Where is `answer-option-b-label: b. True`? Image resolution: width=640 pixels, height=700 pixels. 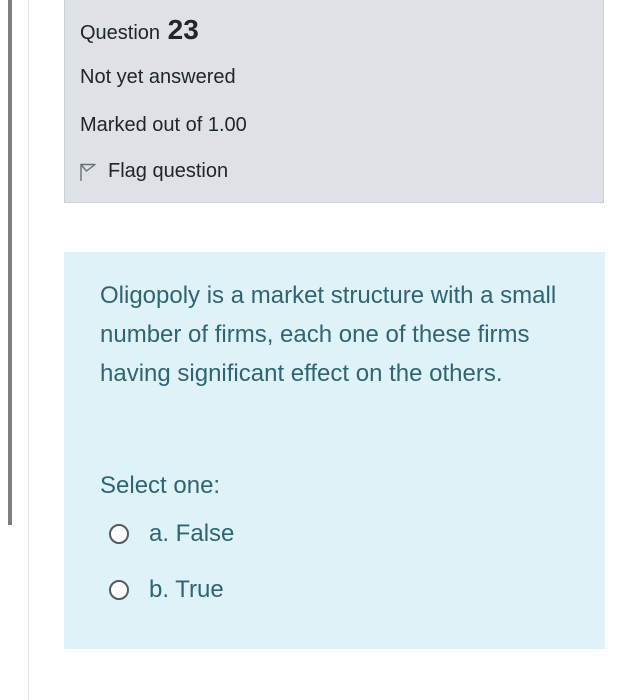
answer-option-b-label: b. True is located at coordinates (186, 590).